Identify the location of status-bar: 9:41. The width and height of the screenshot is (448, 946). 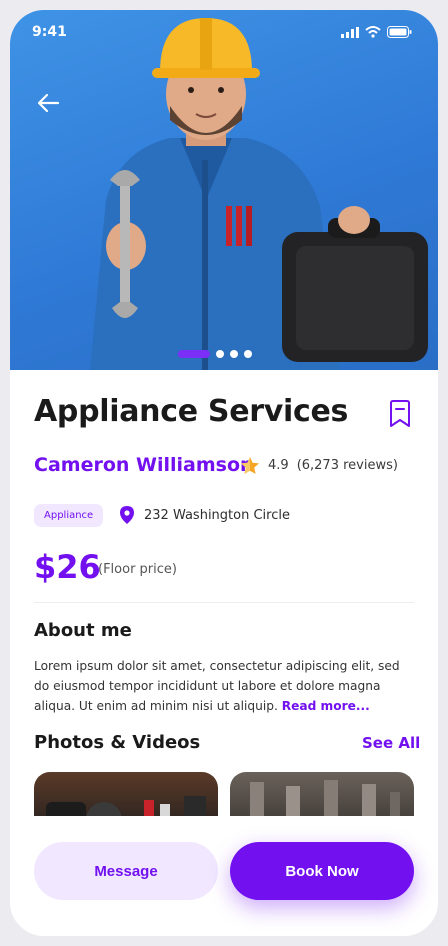
(224, 32).